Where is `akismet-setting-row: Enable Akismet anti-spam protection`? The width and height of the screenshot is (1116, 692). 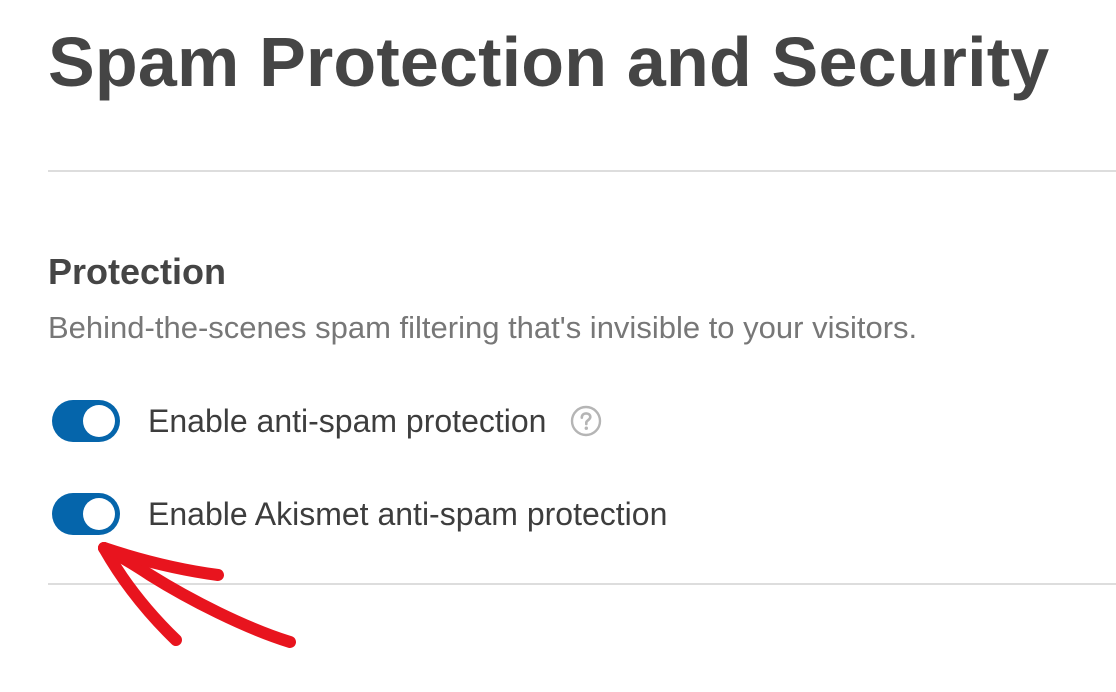 akismet-setting-row: Enable Akismet anti-spam protection is located at coordinates (359, 514).